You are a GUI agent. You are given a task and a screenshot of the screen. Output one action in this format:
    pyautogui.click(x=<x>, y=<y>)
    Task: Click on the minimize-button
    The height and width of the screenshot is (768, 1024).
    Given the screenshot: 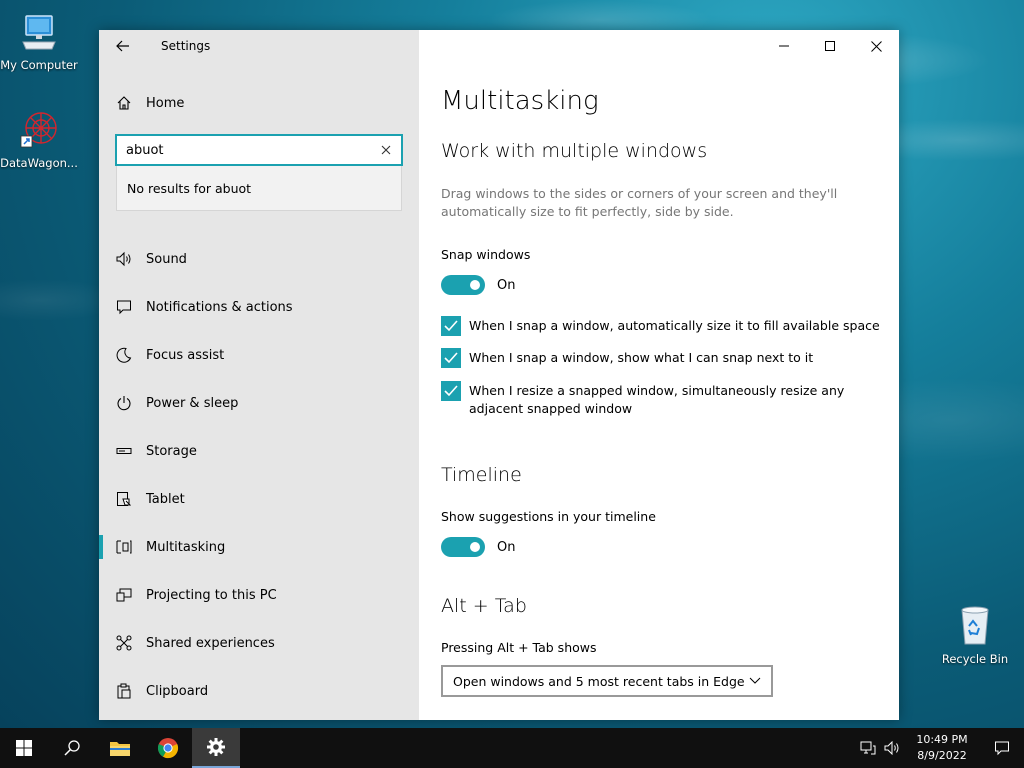 What is the action you would take?
    pyautogui.click(x=784, y=46)
    